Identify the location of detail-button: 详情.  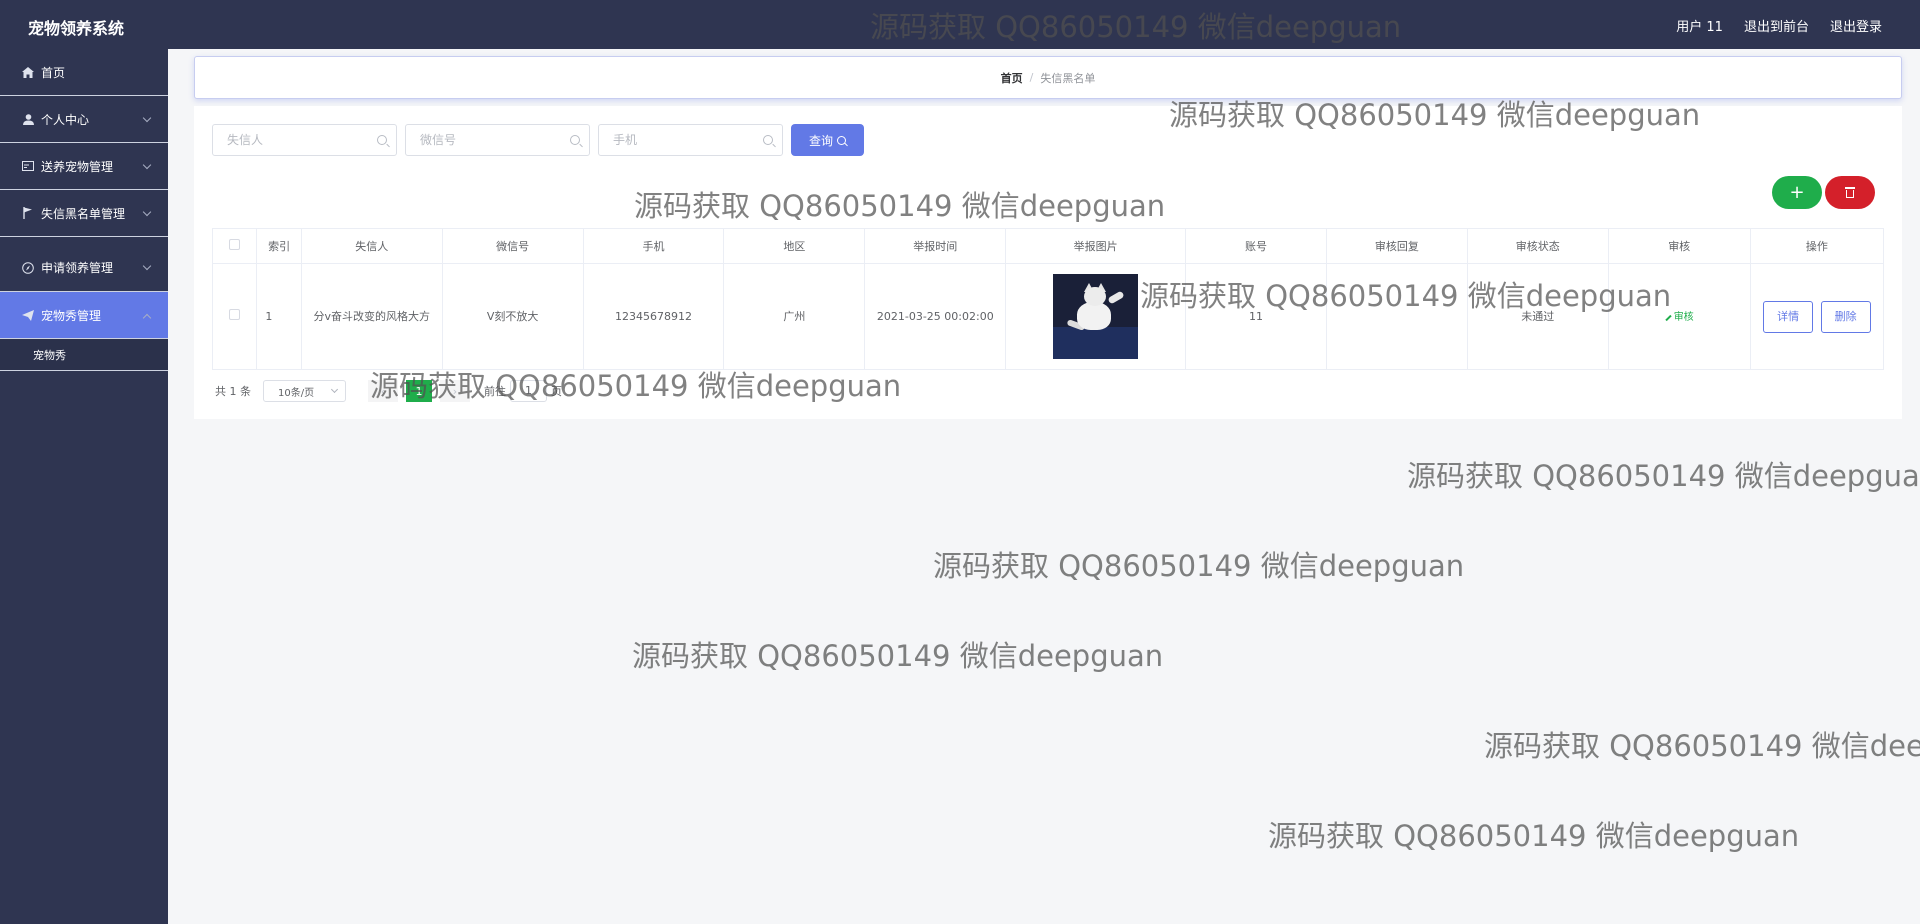
(1788, 316).